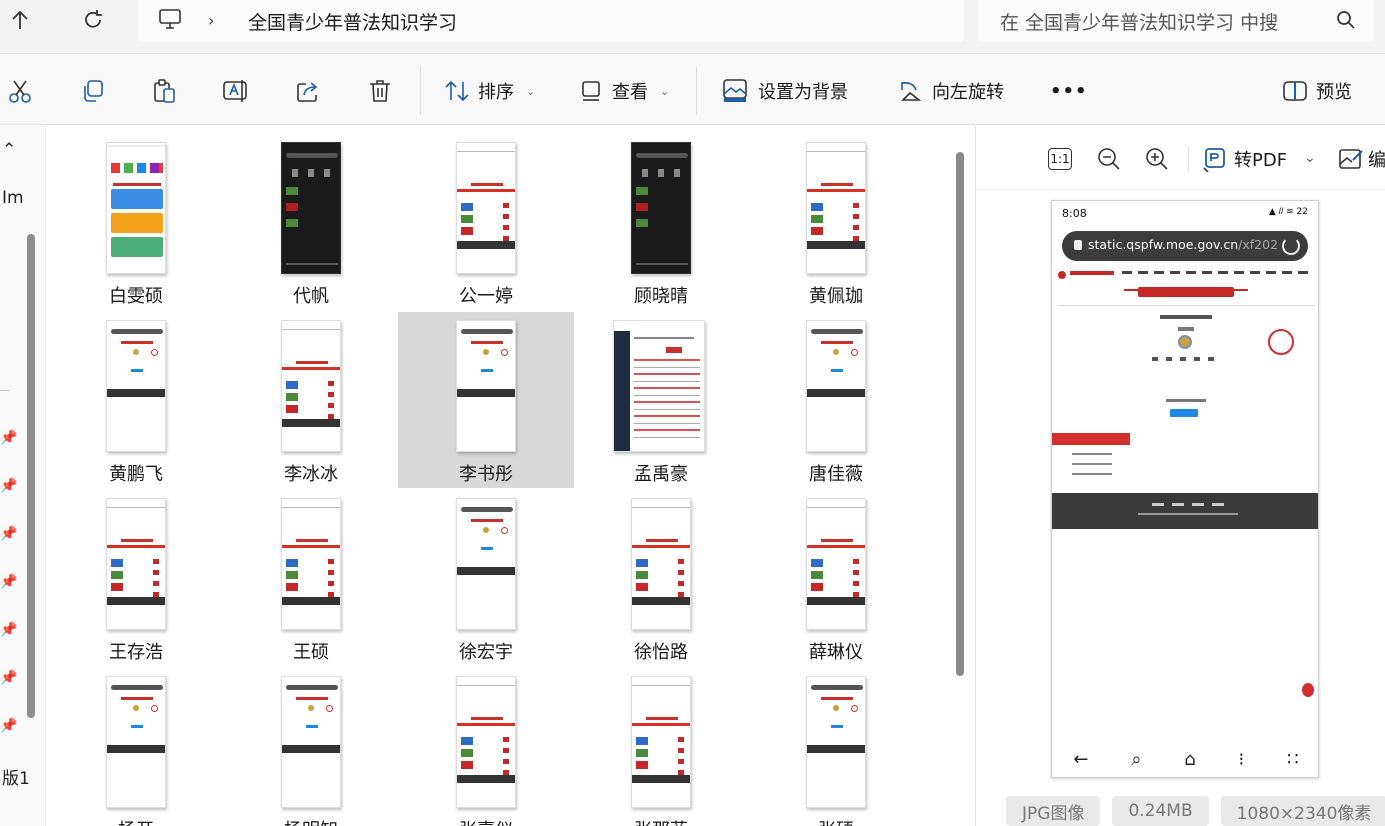  What do you see at coordinates (20, 91) in the screenshot?
I see `cut-icon` at bounding box center [20, 91].